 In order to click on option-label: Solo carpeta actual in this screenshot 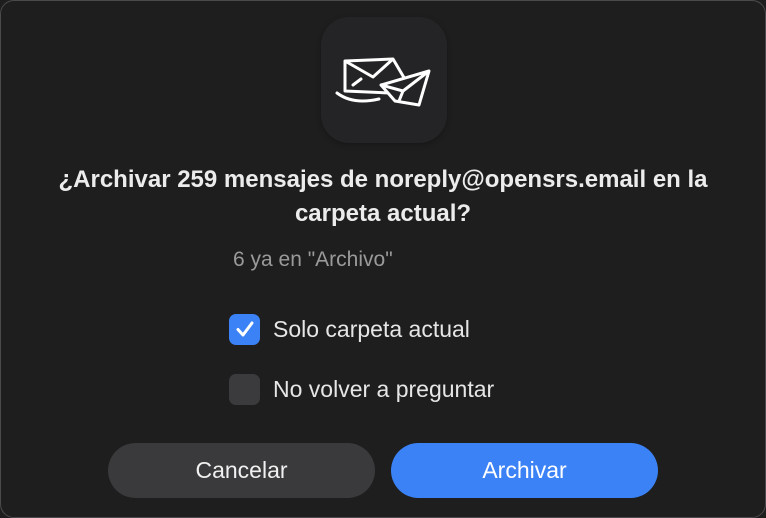, I will do `click(371, 328)`.